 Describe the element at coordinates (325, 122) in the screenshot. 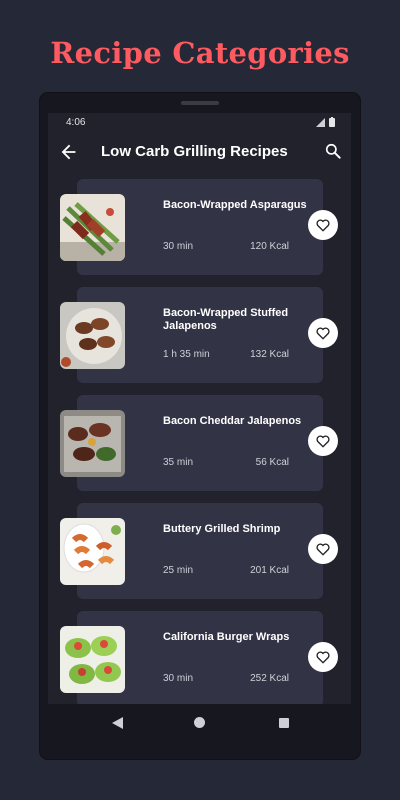

I see `status-icons` at that location.